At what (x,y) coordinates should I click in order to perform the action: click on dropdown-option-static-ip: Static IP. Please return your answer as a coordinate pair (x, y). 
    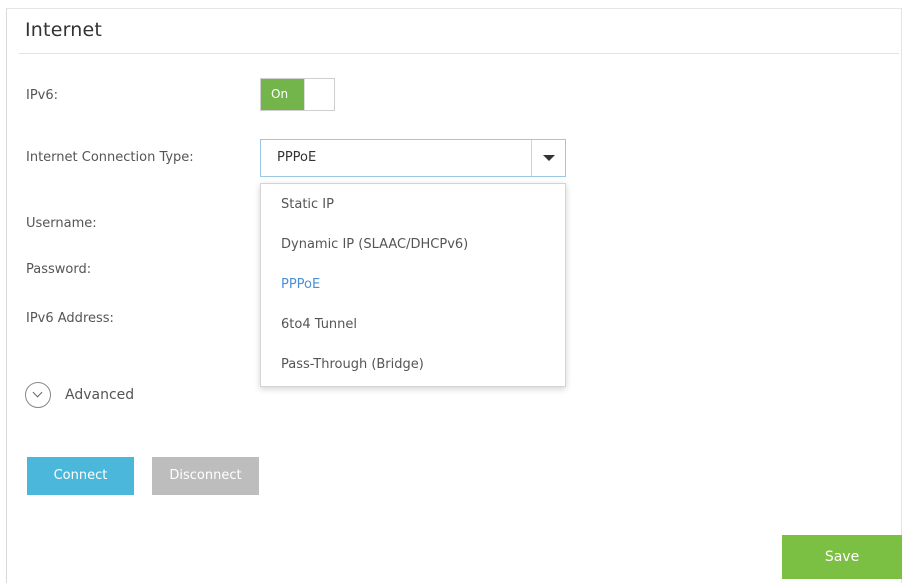
    Looking at the image, I should click on (307, 204).